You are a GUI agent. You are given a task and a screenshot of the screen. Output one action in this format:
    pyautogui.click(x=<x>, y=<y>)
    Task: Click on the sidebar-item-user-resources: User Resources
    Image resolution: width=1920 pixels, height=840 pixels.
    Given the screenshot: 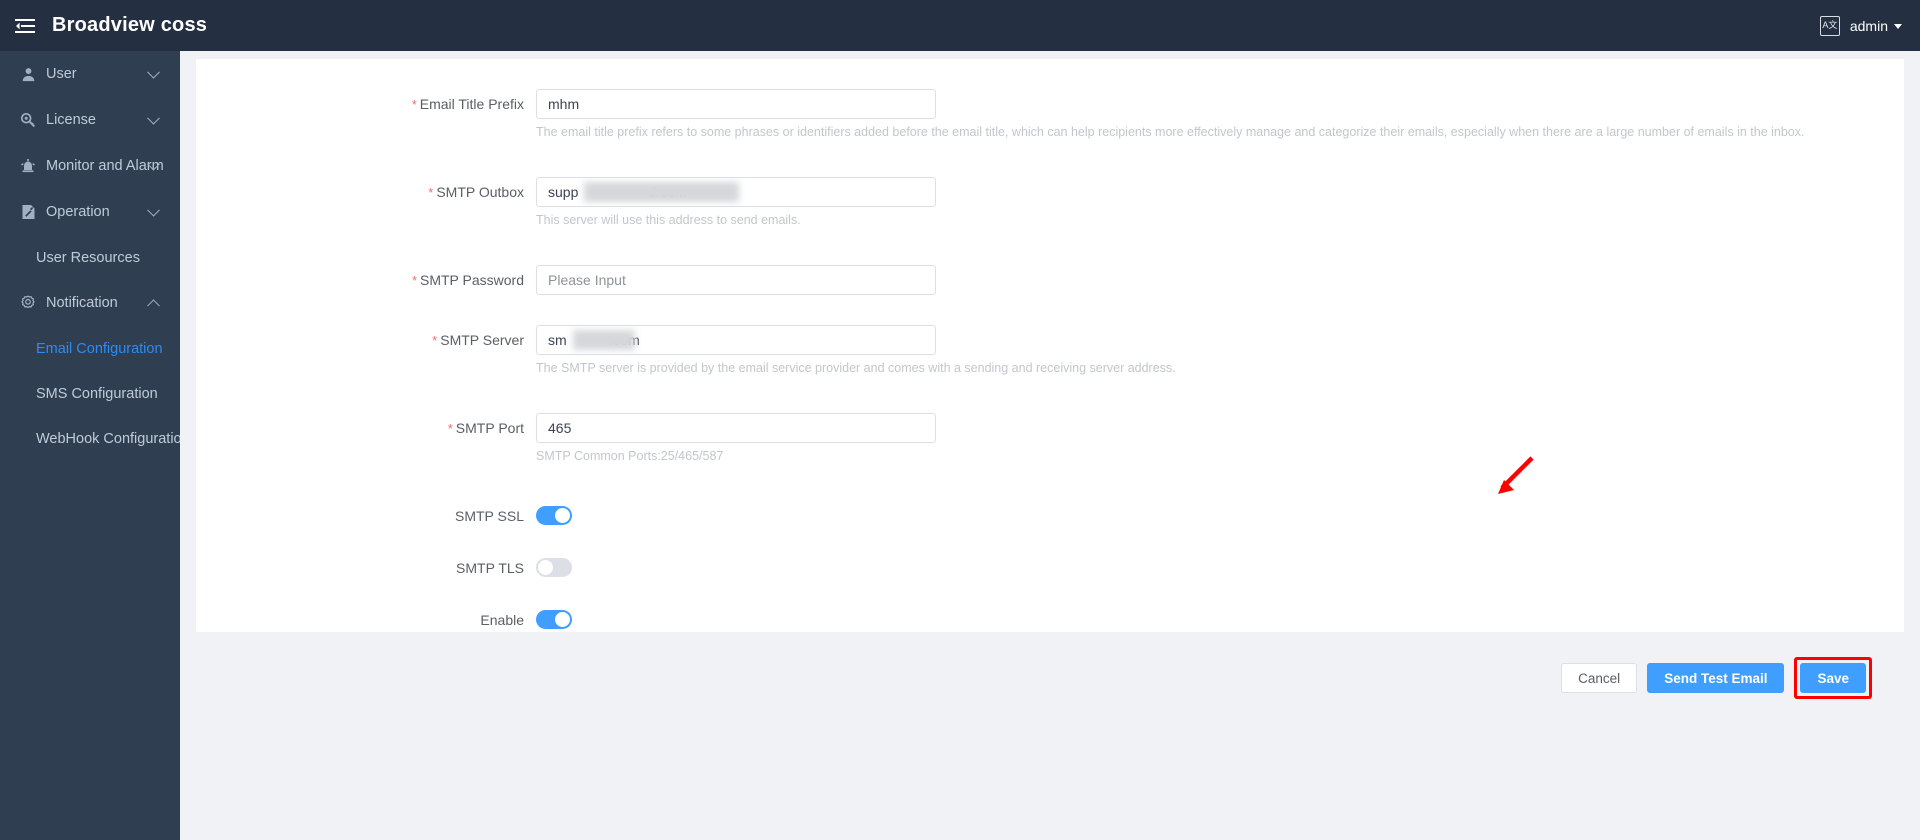 What is the action you would take?
    pyautogui.click(x=90, y=257)
    